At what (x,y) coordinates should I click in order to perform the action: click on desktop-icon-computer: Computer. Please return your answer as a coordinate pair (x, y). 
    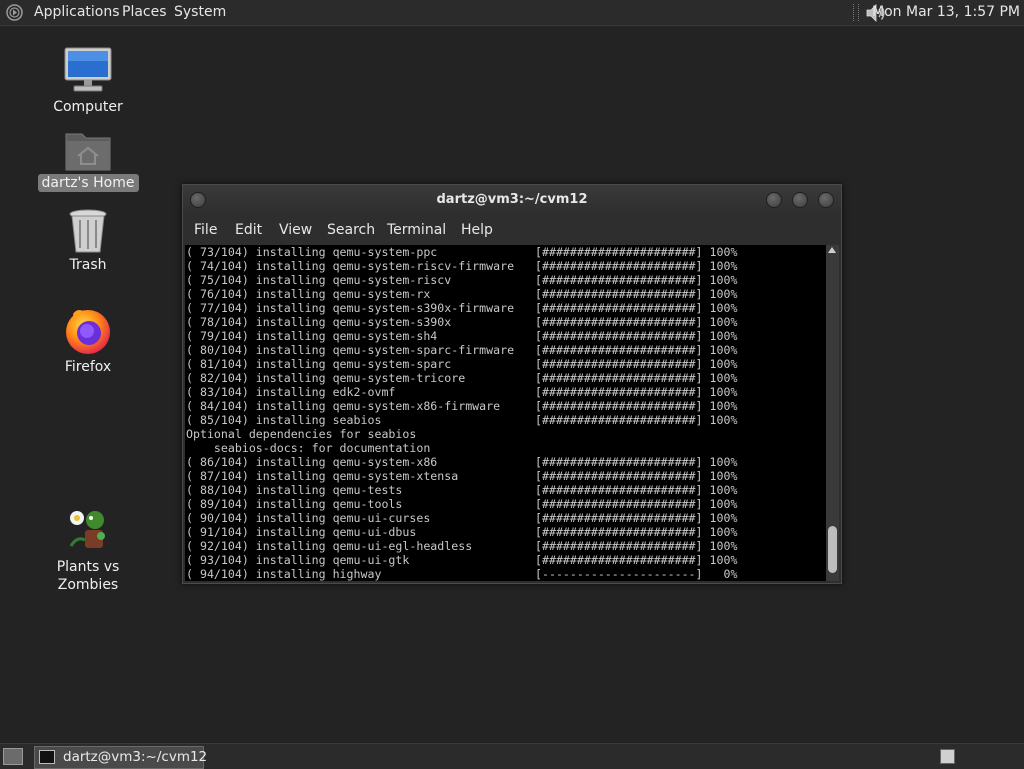
    Looking at the image, I should click on (88, 80).